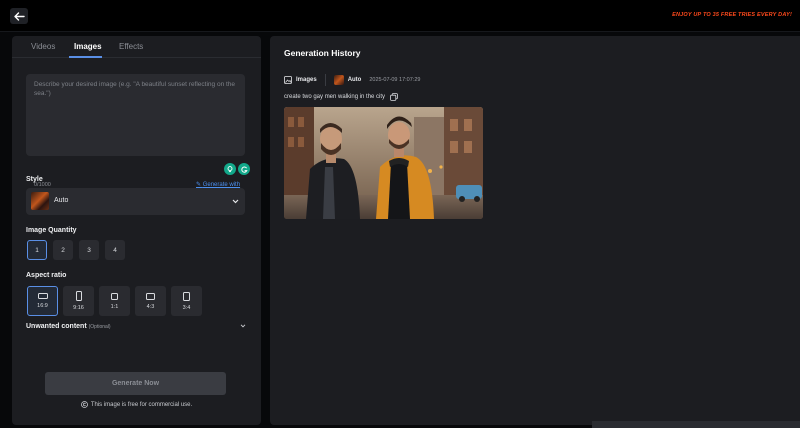  What do you see at coordinates (135, 383) in the screenshot?
I see `generate-now-button: Generate Now` at bounding box center [135, 383].